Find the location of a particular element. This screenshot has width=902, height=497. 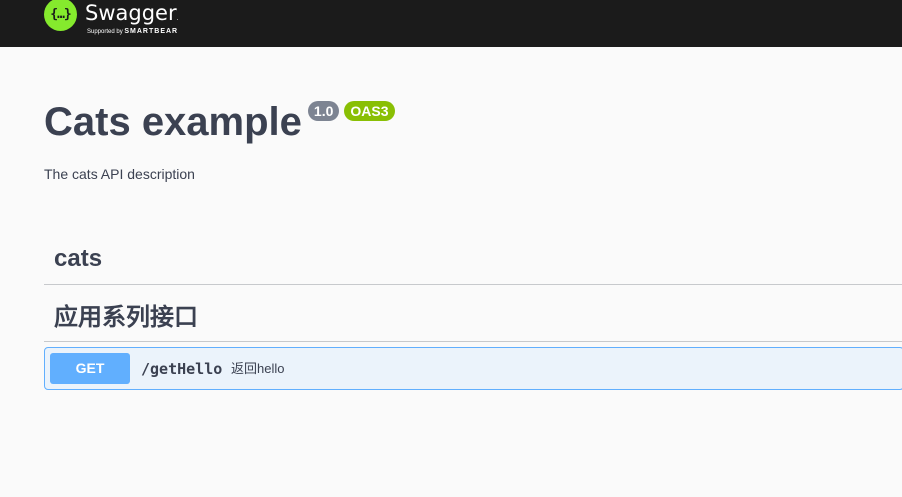

title-row: Cats example 1.0 OAS3 is located at coordinates (219, 122).